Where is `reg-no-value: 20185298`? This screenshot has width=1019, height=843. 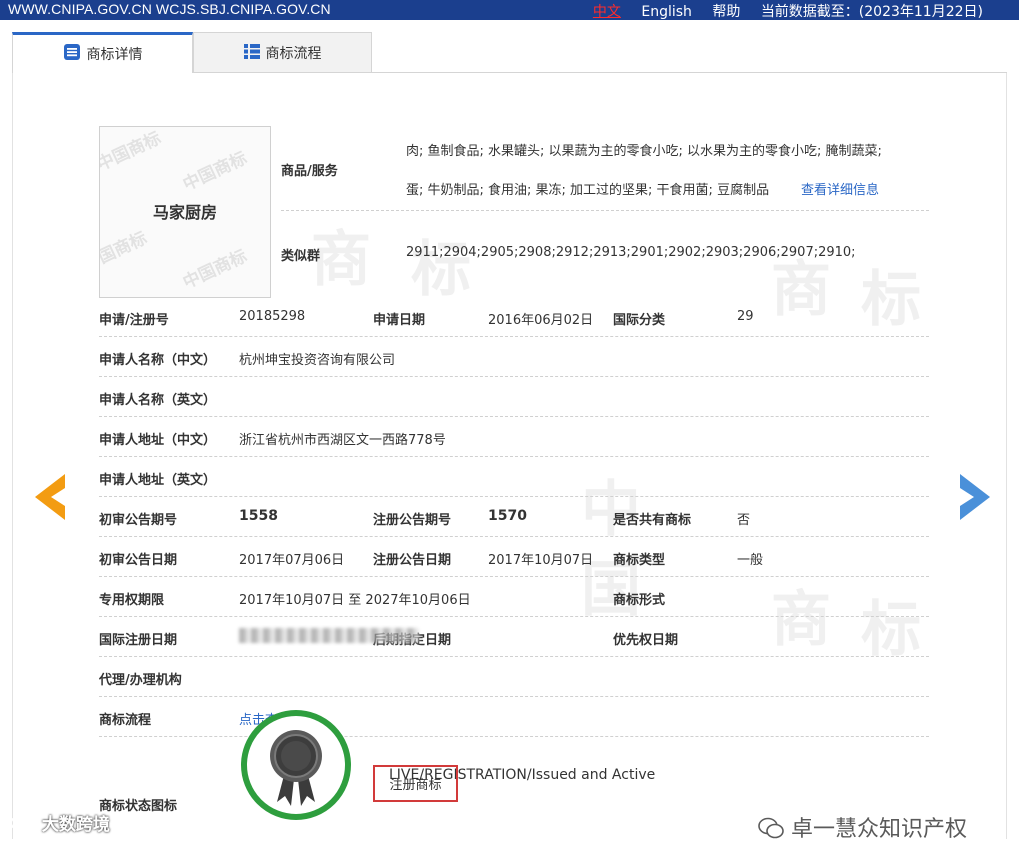 reg-no-value: 20185298 is located at coordinates (272, 316).